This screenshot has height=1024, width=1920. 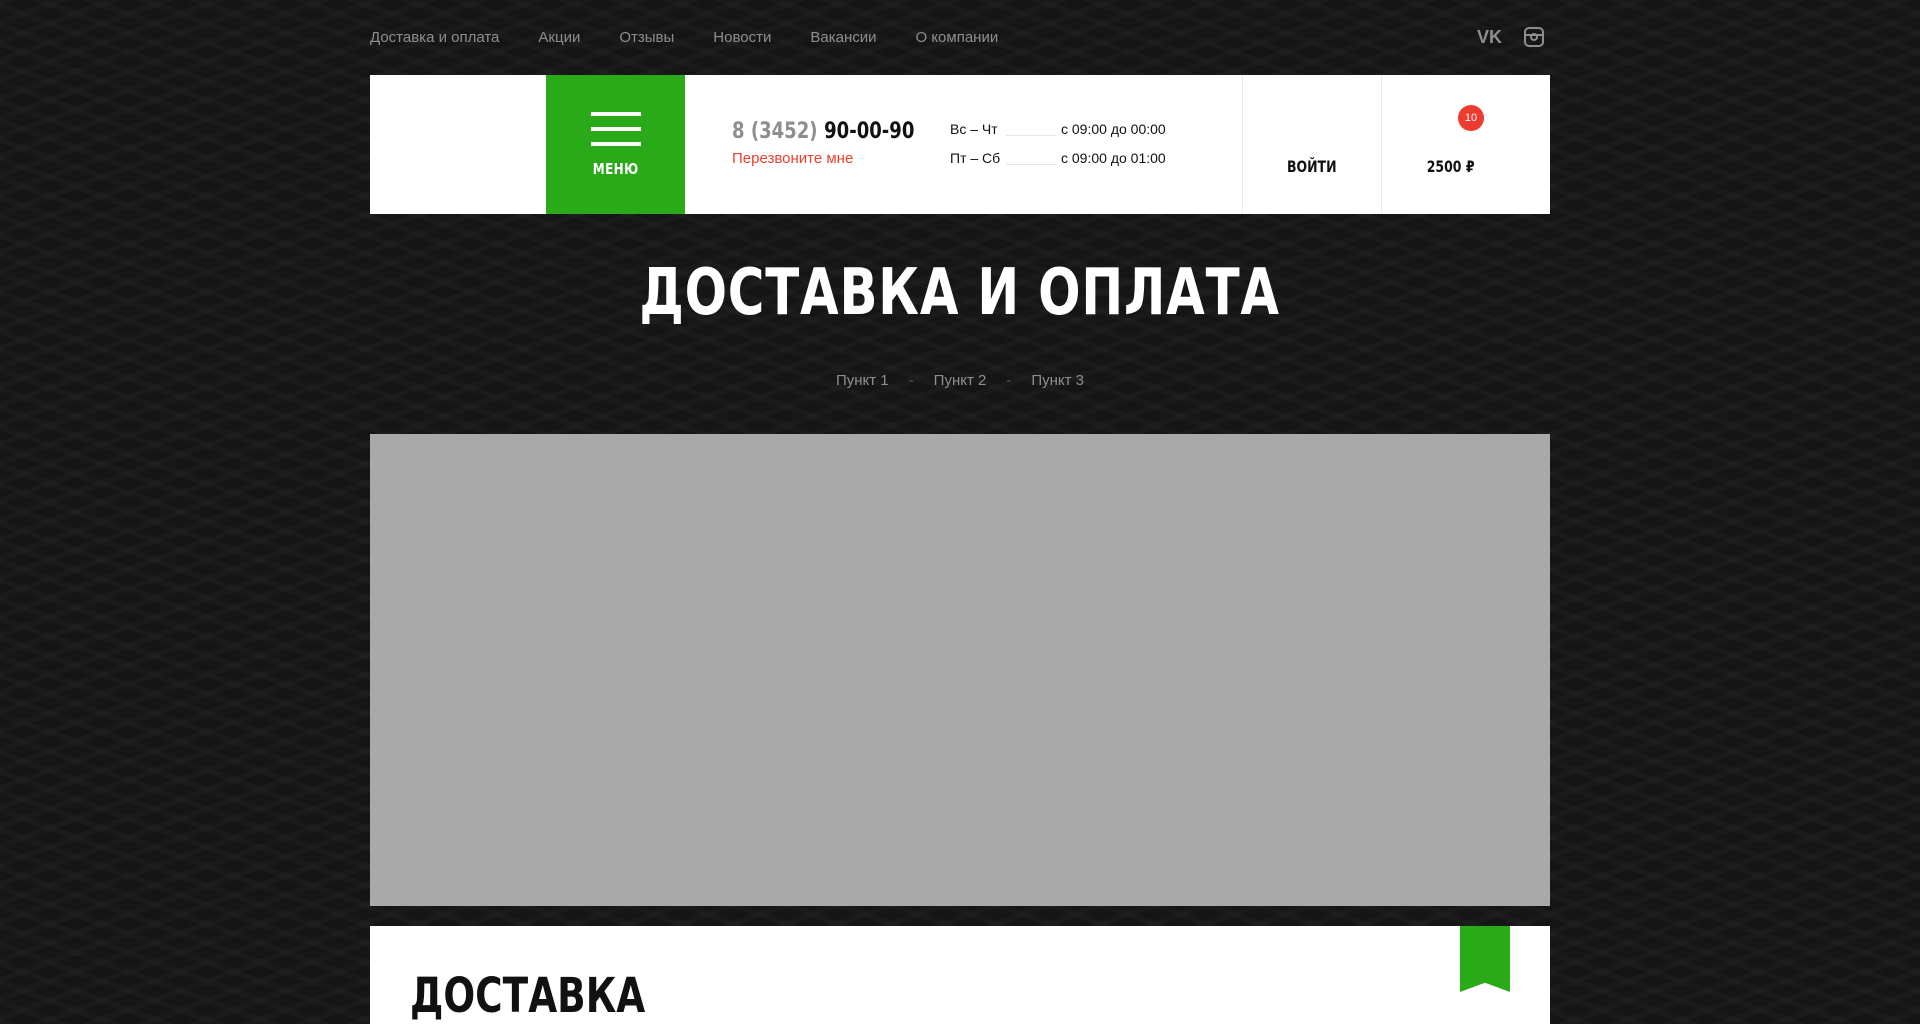 I want to click on phone-code: 8 (3452), so click(x=775, y=131).